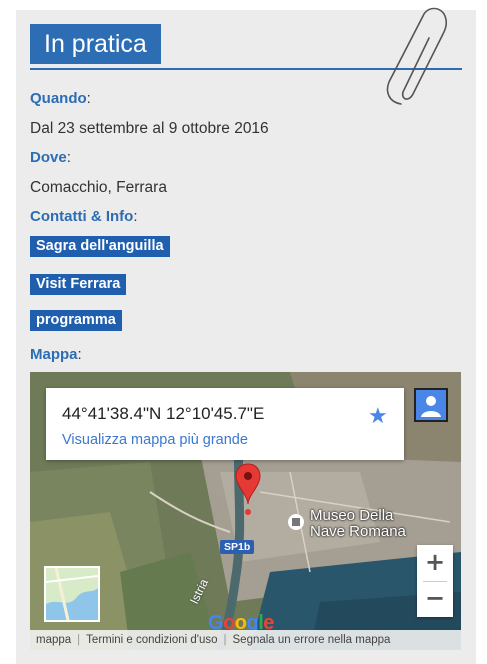 The image size is (487, 664). Describe the element at coordinates (78, 284) in the screenshot. I see `link-visit-ferrara: Visit Ferrara` at that location.